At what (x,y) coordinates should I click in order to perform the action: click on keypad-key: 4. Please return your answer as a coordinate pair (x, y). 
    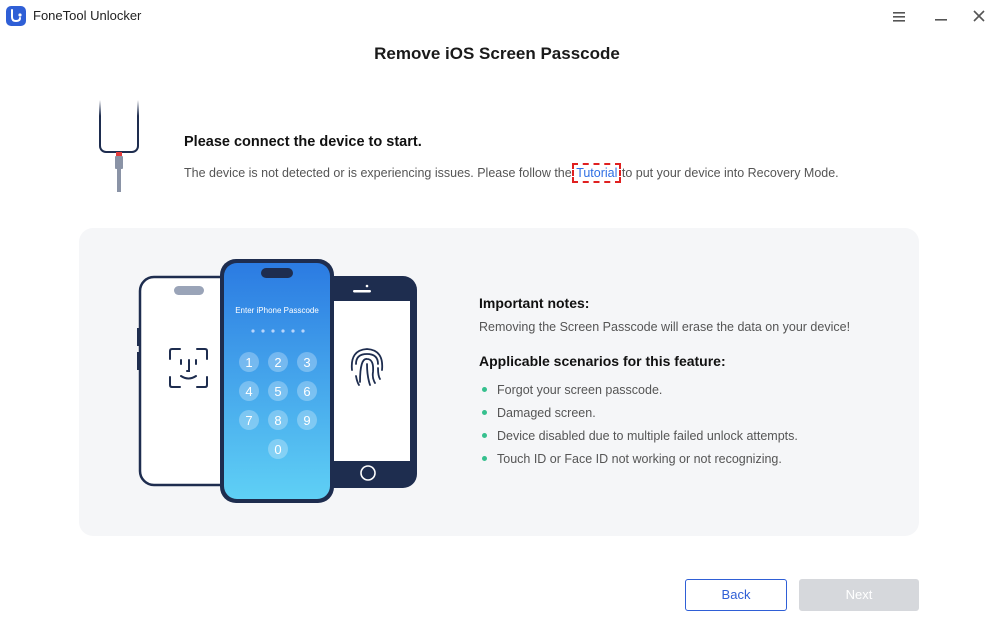
    Looking at the image, I should click on (248, 391).